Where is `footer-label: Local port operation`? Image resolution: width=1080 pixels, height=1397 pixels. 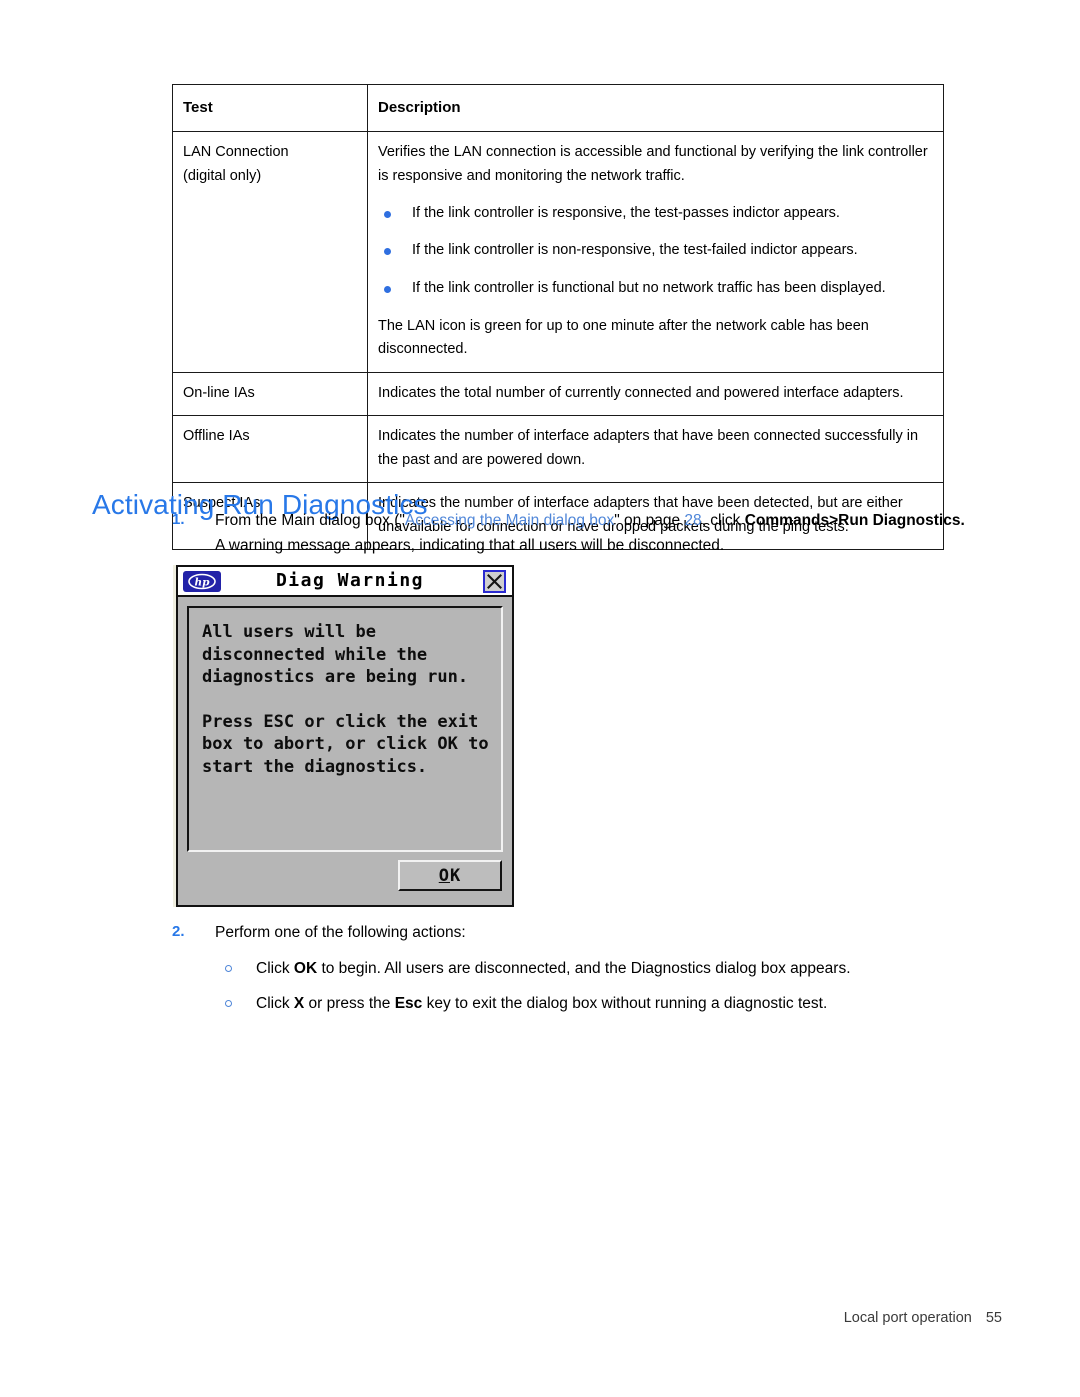
footer-label: Local port operation is located at coordinates (907, 1318).